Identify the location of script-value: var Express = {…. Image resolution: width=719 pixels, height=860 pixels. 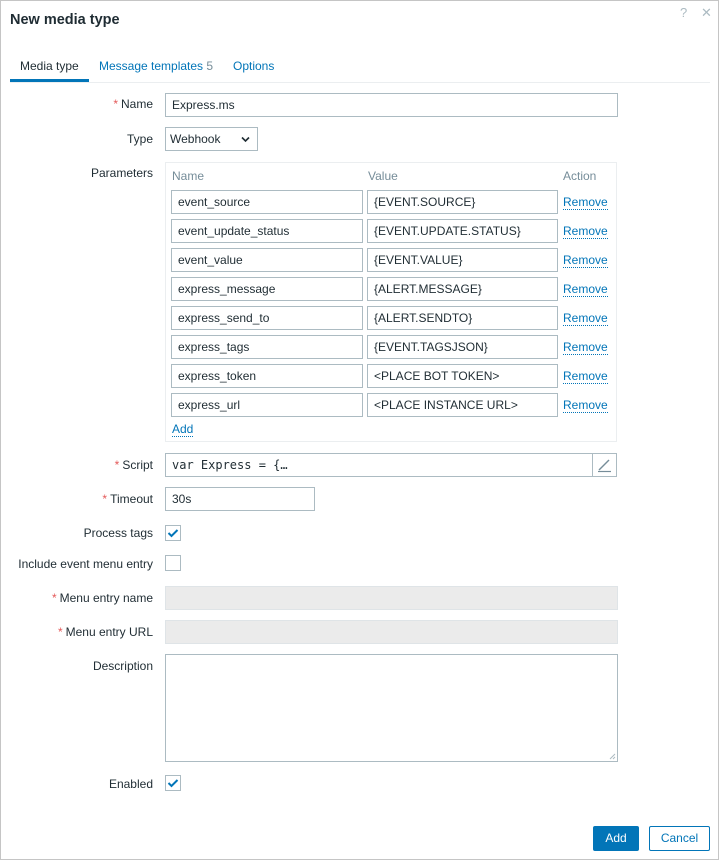
(230, 465).